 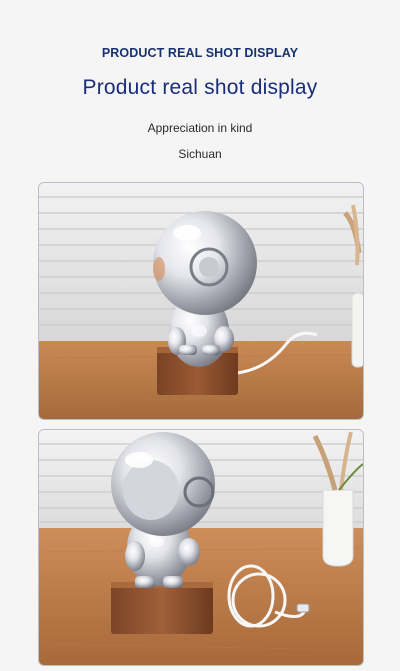 What do you see at coordinates (200, 53) in the screenshot?
I see `section-kicker: PRODUCT REAL SHOT DISPLAY` at bounding box center [200, 53].